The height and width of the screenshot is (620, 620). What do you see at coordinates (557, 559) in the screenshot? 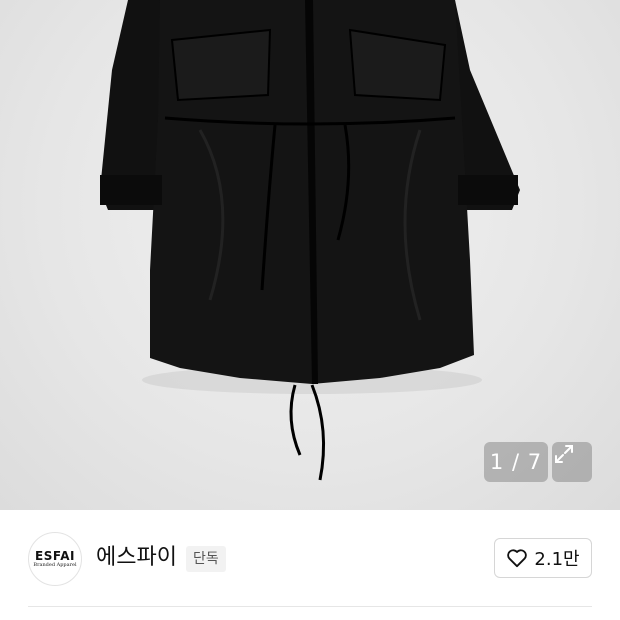
I see `like-count: 2.1만` at bounding box center [557, 559].